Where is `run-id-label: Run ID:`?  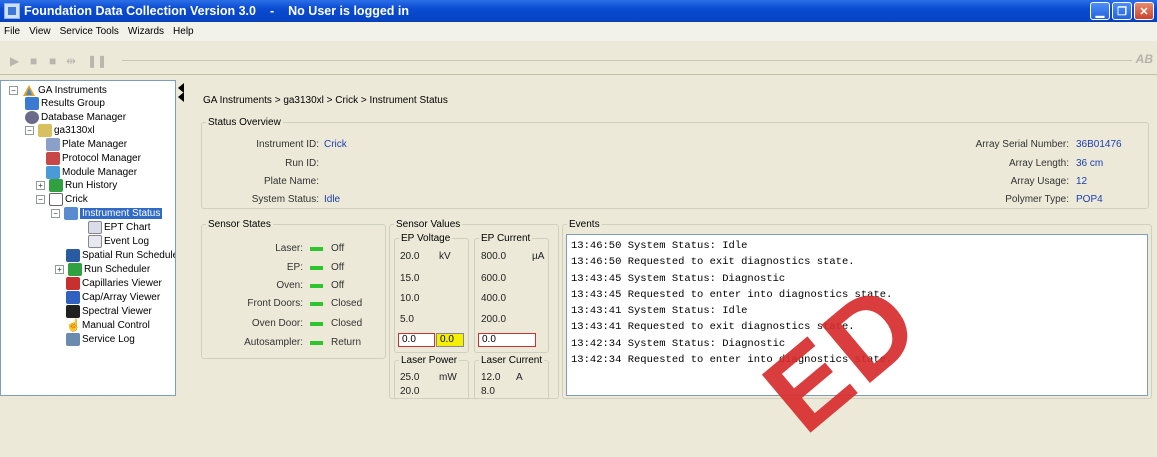 run-id-label: Run ID: is located at coordinates (302, 163).